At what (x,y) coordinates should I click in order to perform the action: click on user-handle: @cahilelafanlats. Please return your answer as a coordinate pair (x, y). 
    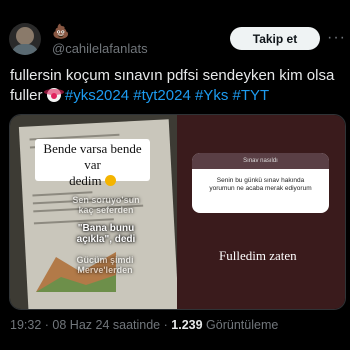
    Looking at the image, I should click on (100, 48).